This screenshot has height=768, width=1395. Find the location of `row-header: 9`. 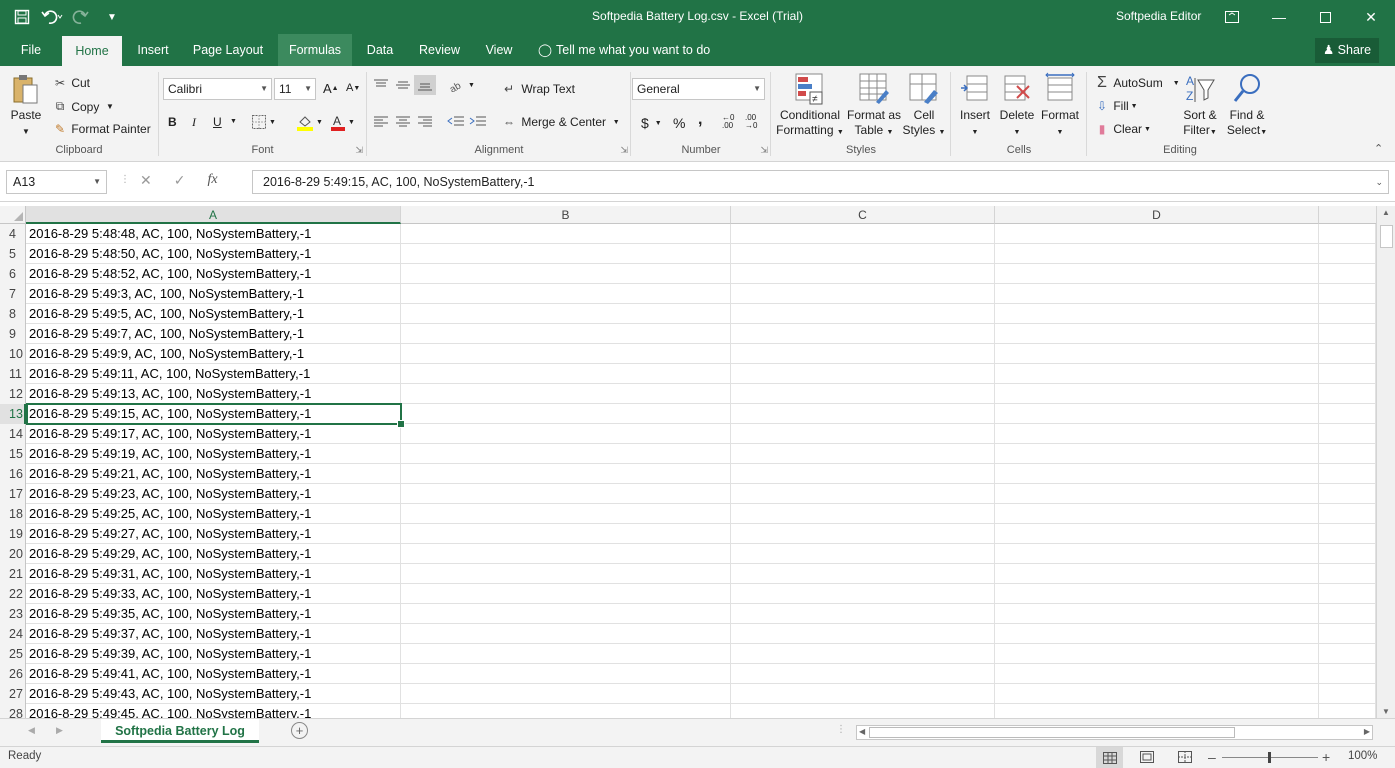

row-header: 9 is located at coordinates (13, 334).